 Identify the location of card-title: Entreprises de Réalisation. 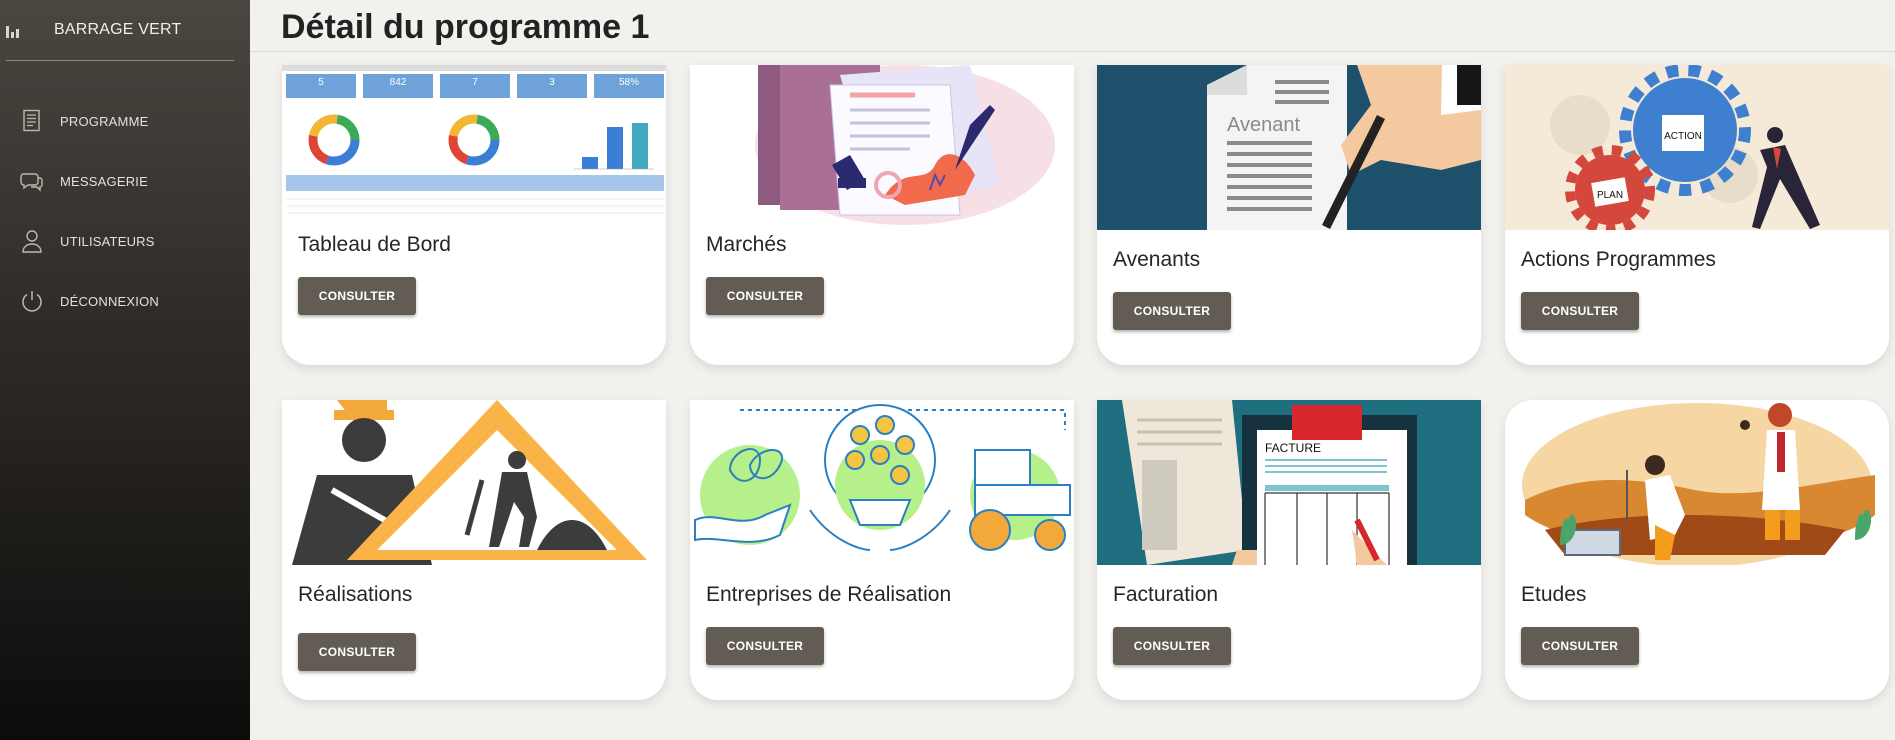
(829, 594).